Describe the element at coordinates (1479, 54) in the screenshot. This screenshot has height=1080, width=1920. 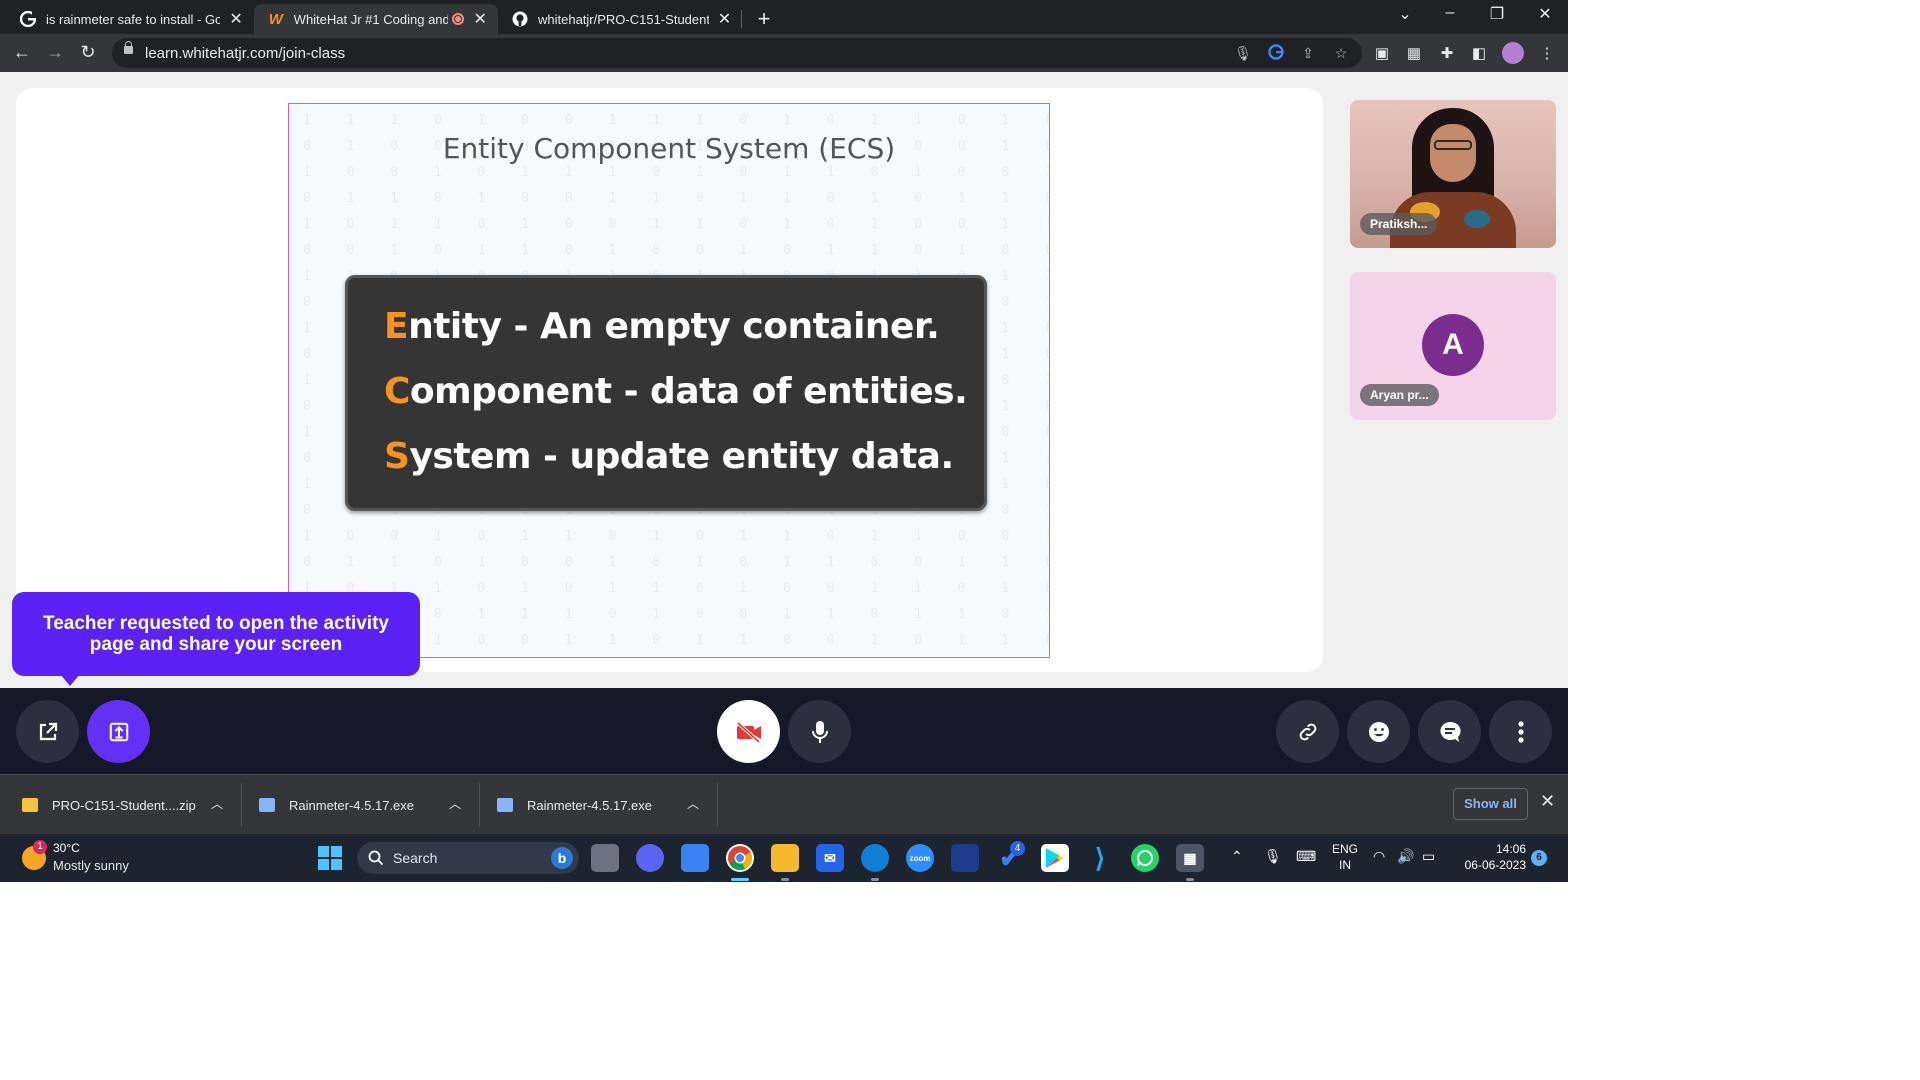
I see `side-panel-icon: ◧` at that location.